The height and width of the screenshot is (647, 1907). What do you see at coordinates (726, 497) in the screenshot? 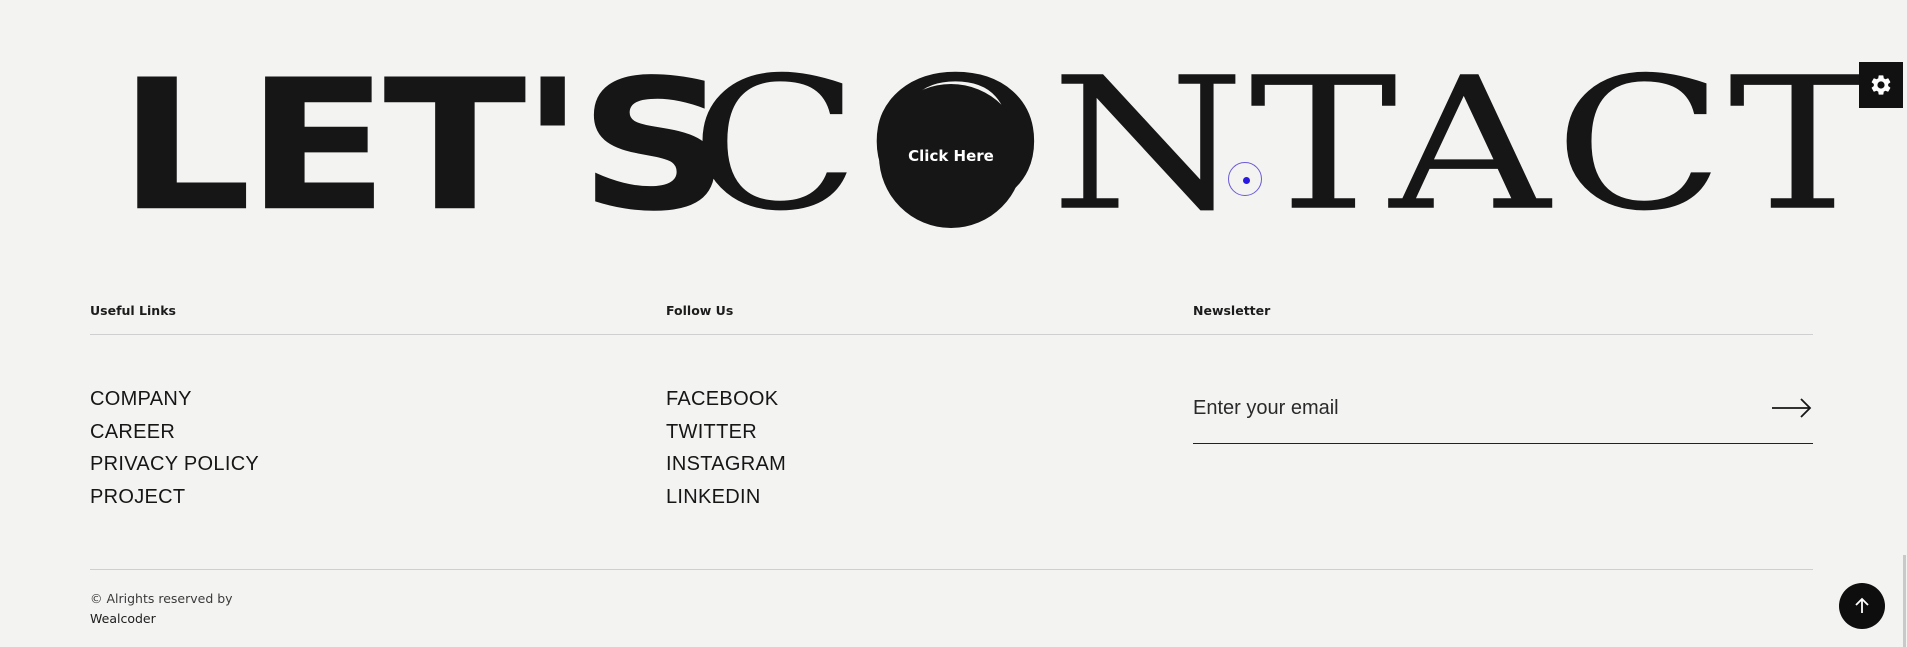
I see `link-linkedin: LINKEDIN` at bounding box center [726, 497].